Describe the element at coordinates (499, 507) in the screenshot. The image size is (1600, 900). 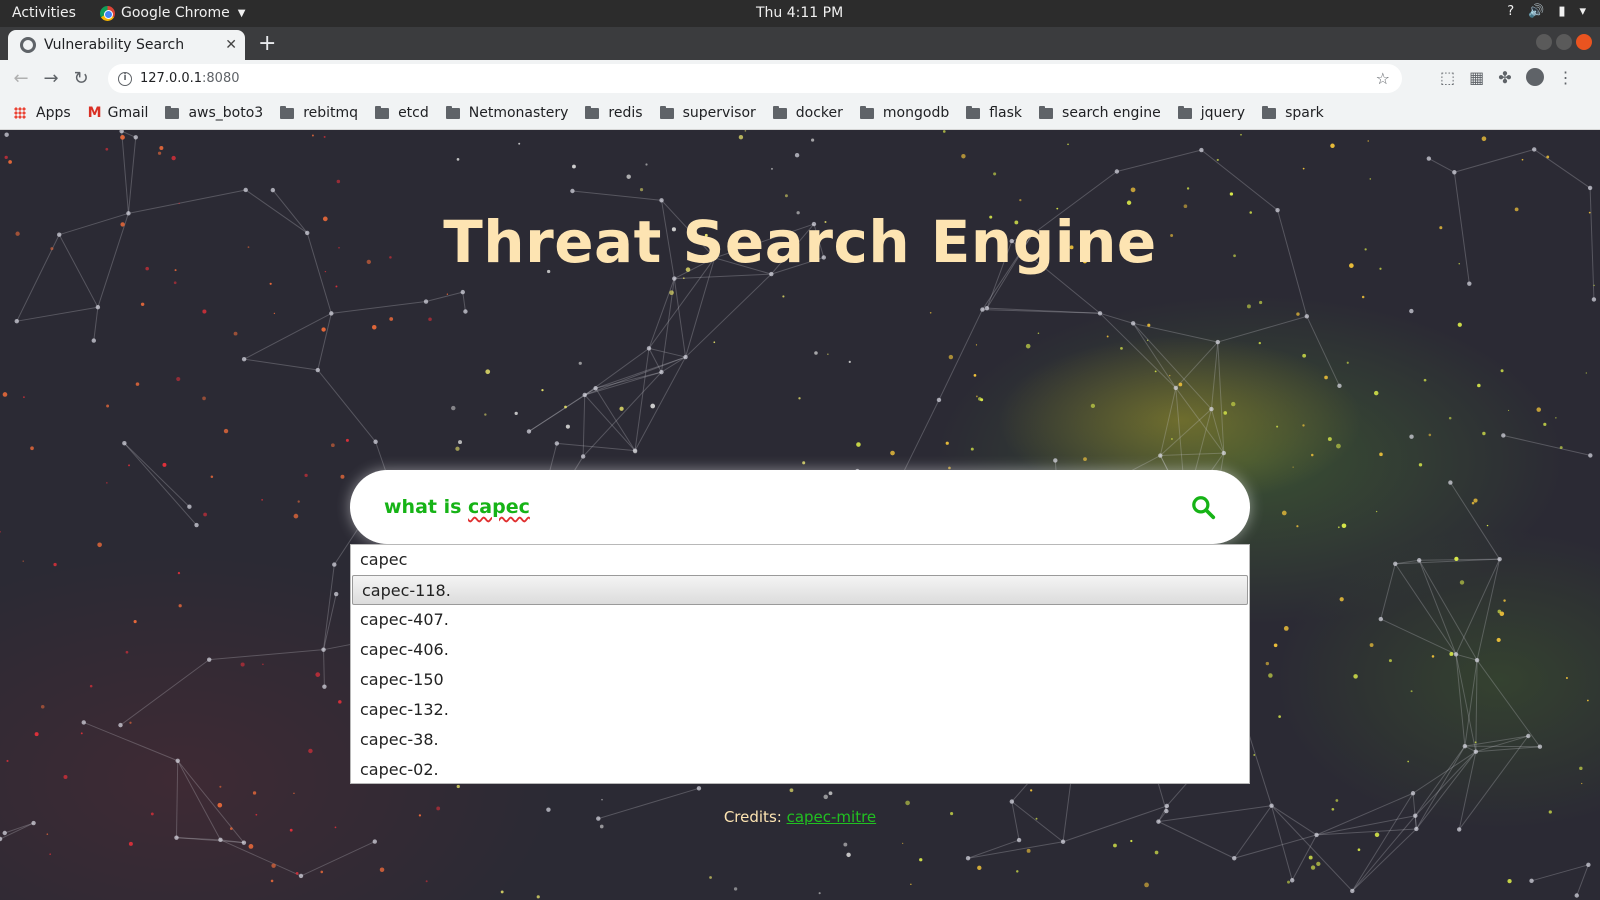
I see `search-term: capec` at that location.